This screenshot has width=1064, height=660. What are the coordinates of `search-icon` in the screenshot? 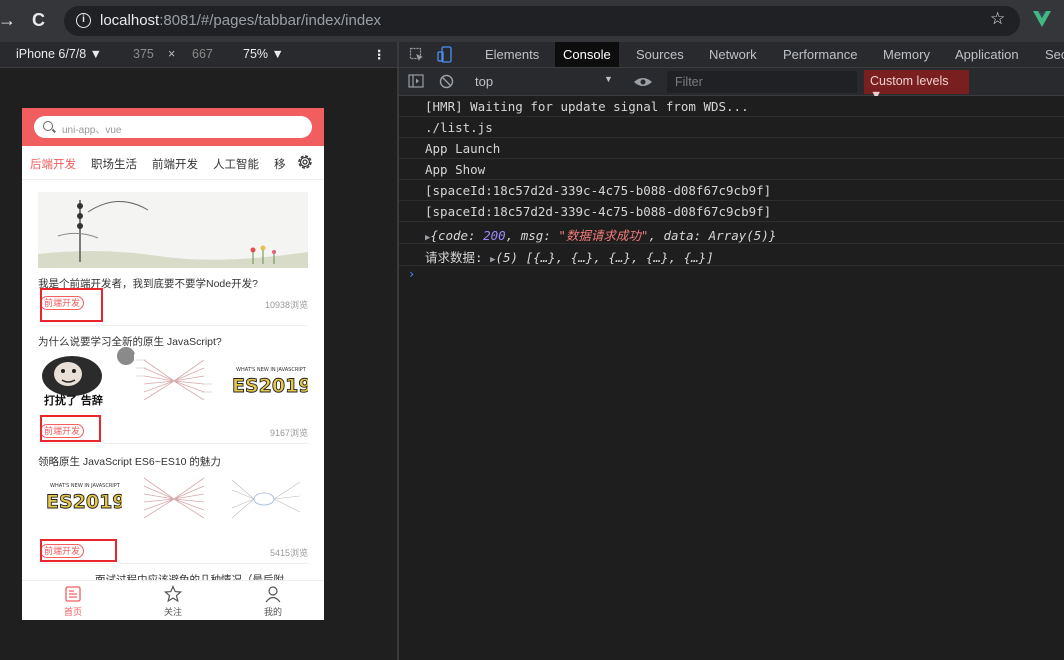 It's located at (48, 126).